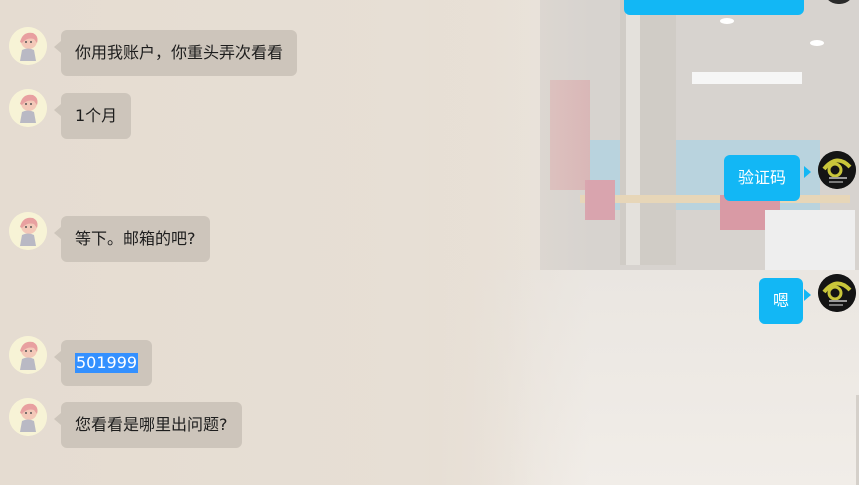  I want to click on message-bubble: 验证码, so click(762, 178).